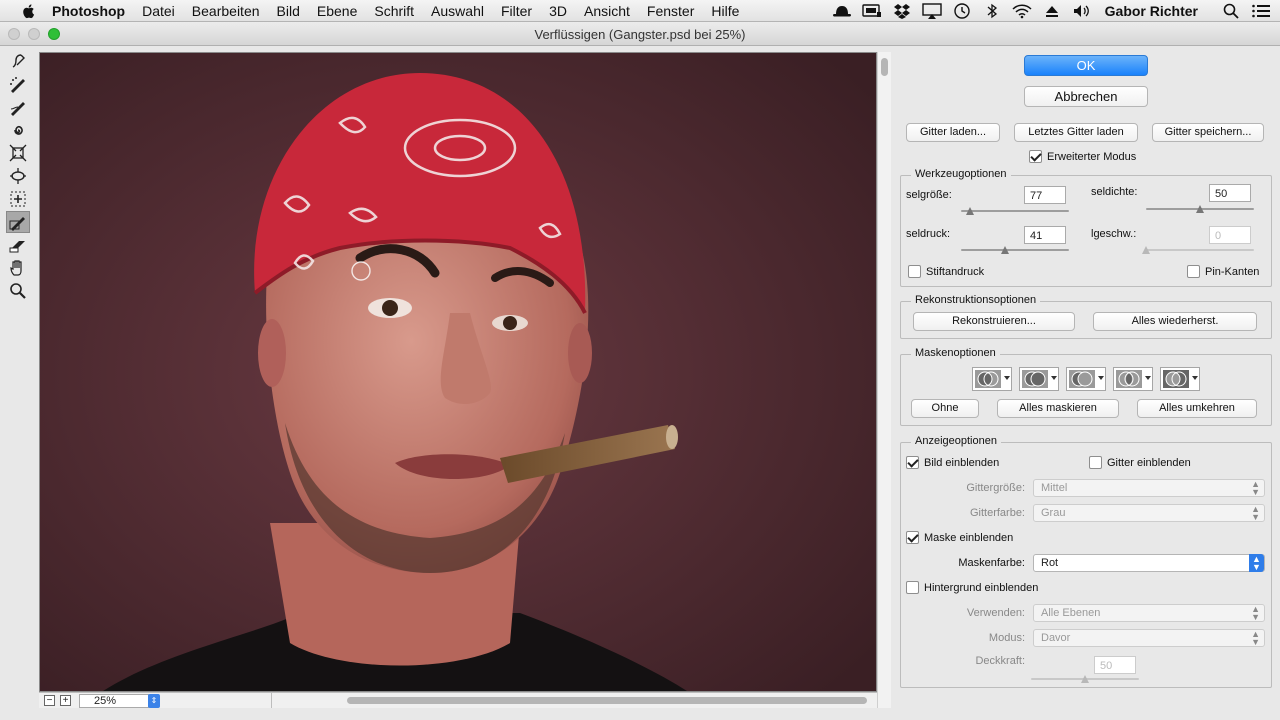 The width and height of the screenshot is (1280, 720). Describe the element at coordinates (1151, 11) in the screenshot. I see `user-name: Gabor Richter` at that location.